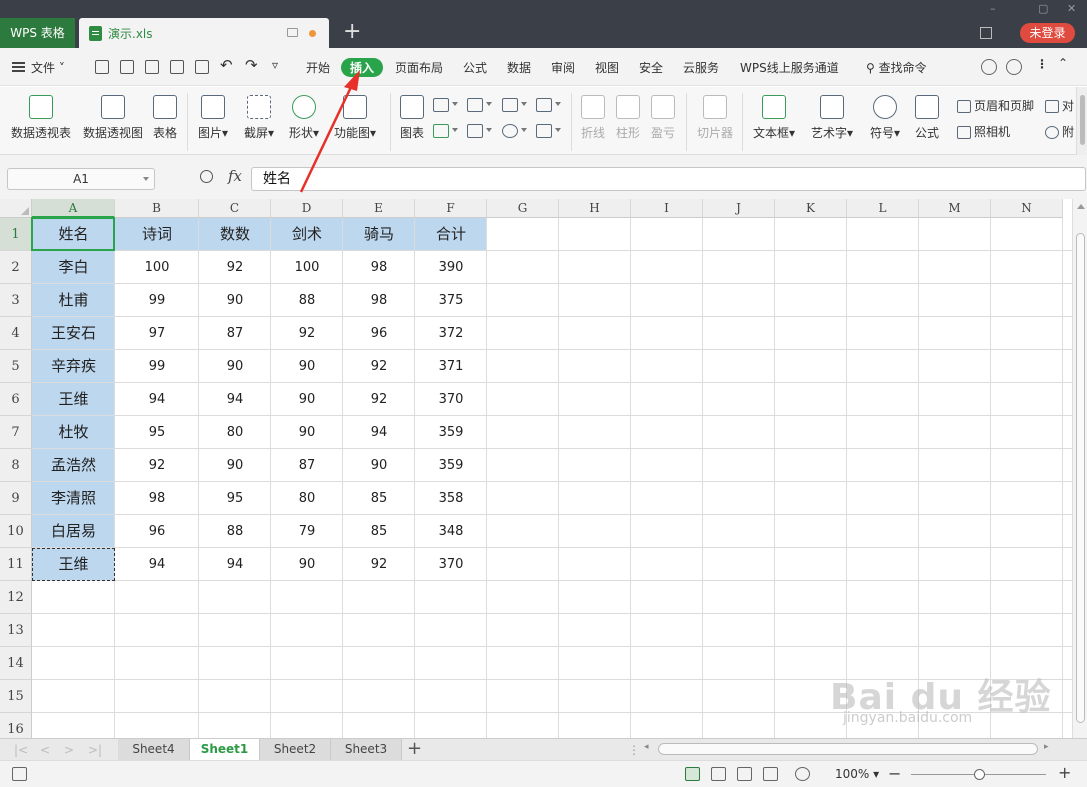 The image size is (1087, 787). Describe the element at coordinates (235, 234) in the screenshot. I see `cell-header: 数数` at that location.